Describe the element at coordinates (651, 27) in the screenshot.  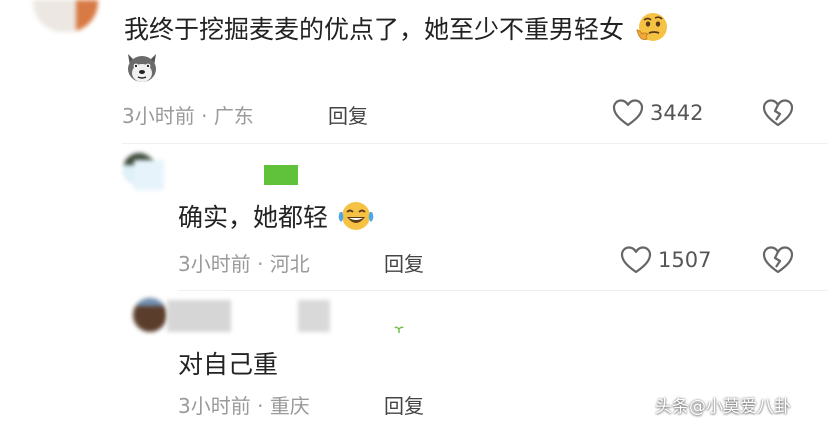
I see `thinking-face-emoji` at that location.